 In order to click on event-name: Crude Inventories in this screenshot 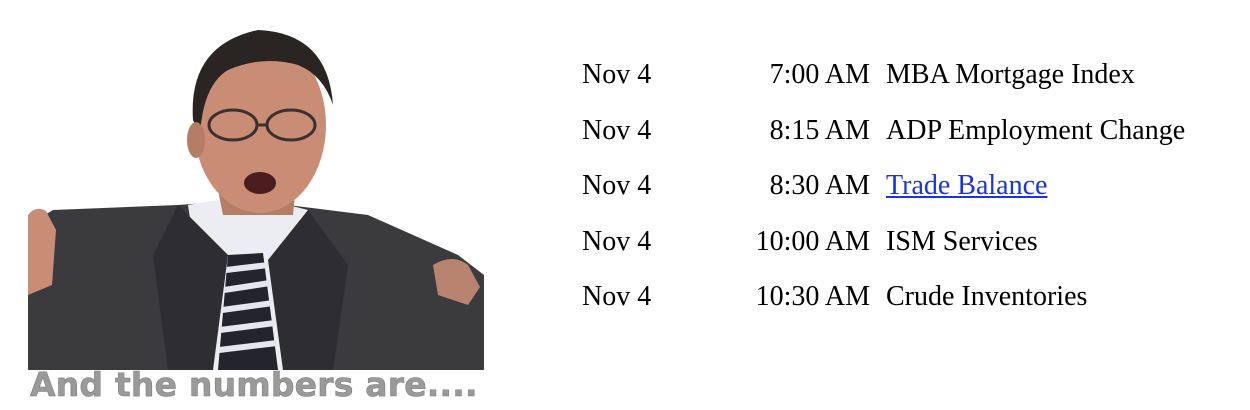, I will do `click(987, 296)`.